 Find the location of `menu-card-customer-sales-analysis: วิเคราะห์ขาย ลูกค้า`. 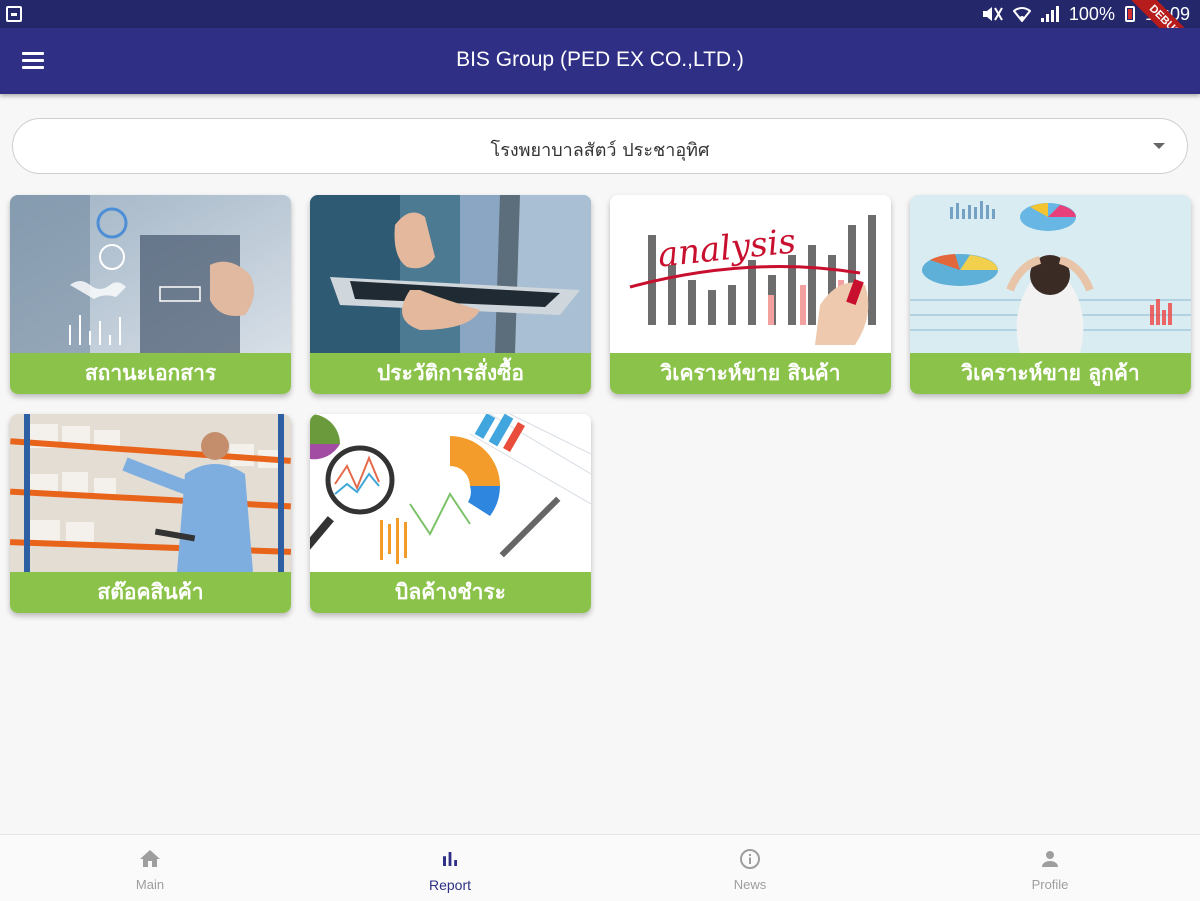

menu-card-customer-sales-analysis: วิเคราะห์ขาย ลูกค้า is located at coordinates (1050, 294).